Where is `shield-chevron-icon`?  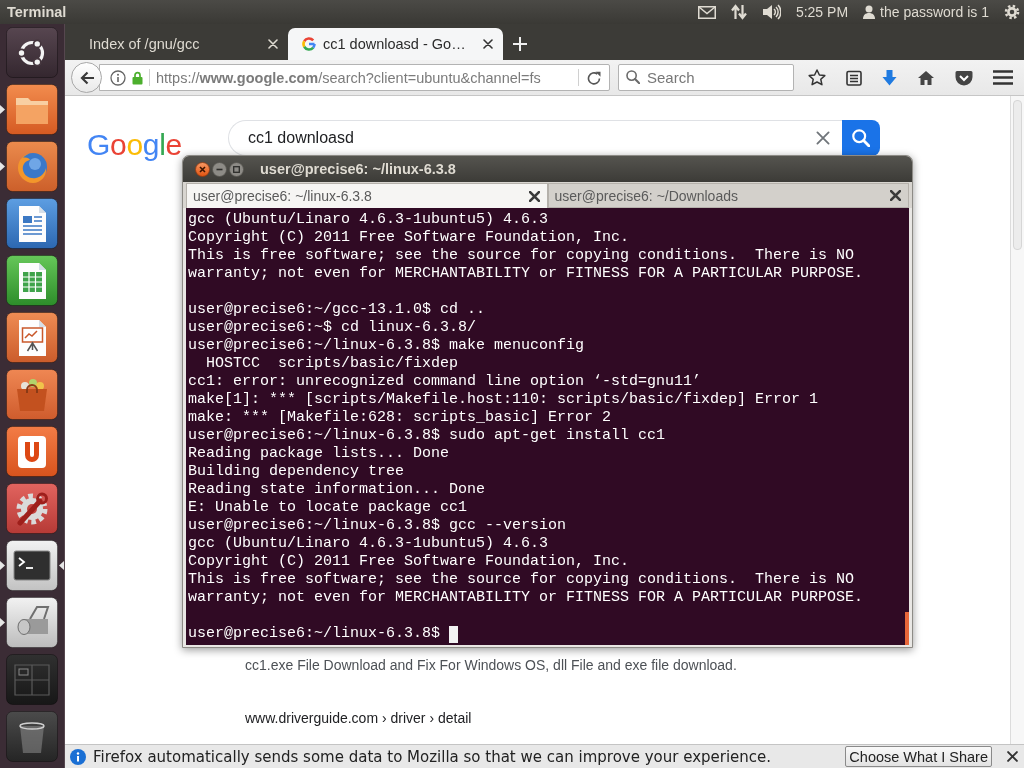
shield-chevron-icon is located at coordinates (964, 77).